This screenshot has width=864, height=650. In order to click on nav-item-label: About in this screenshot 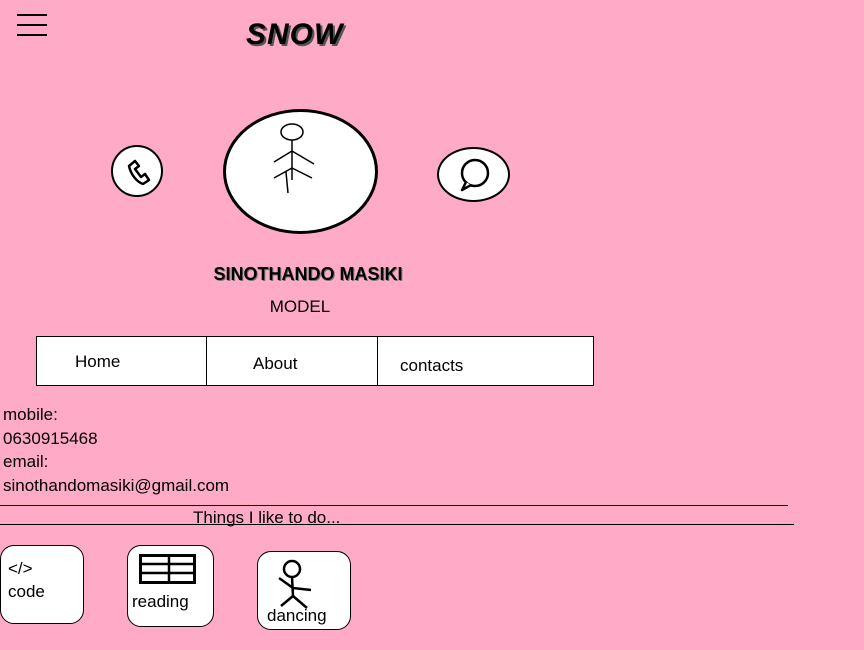, I will do `click(275, 363)`.